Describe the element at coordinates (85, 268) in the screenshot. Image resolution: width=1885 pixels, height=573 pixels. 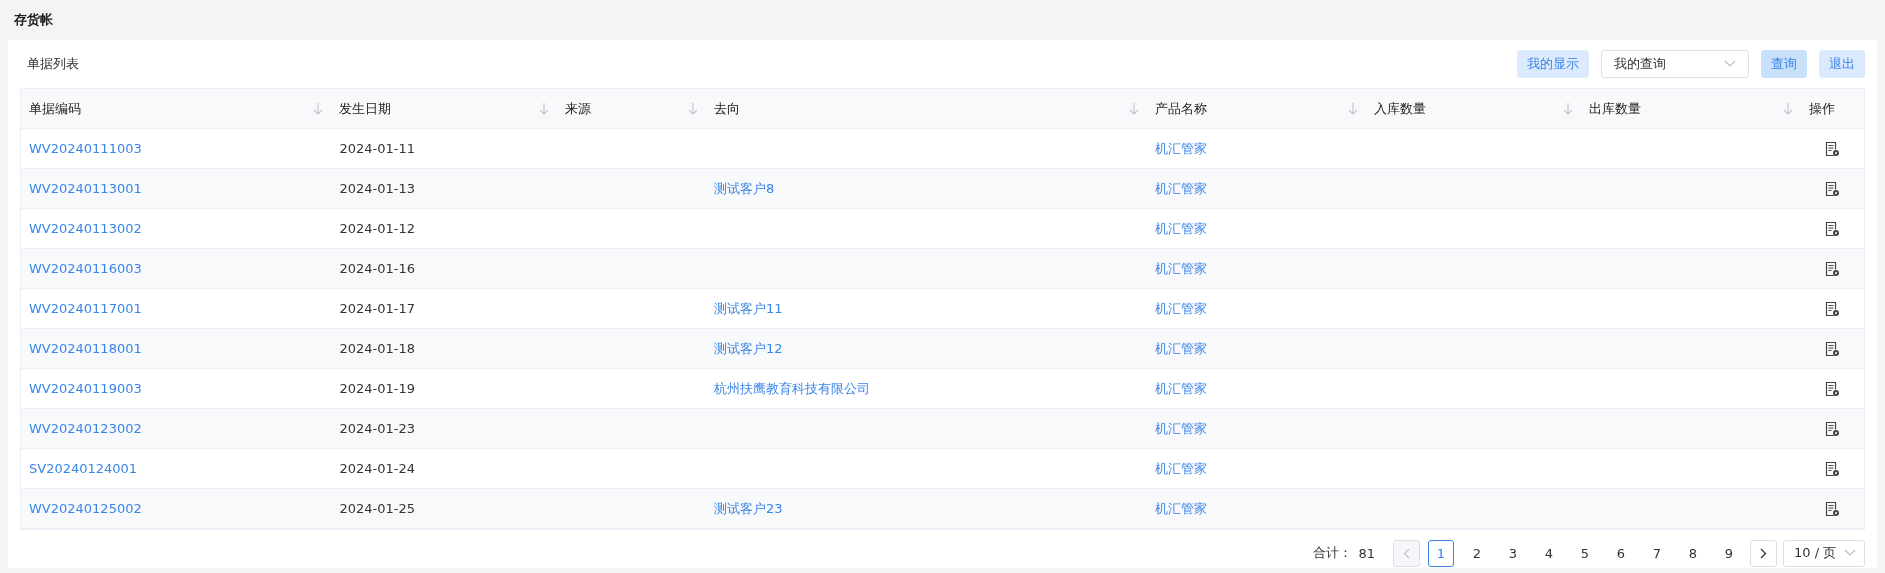
I see `document-code-link: WV20240116003` at that location.